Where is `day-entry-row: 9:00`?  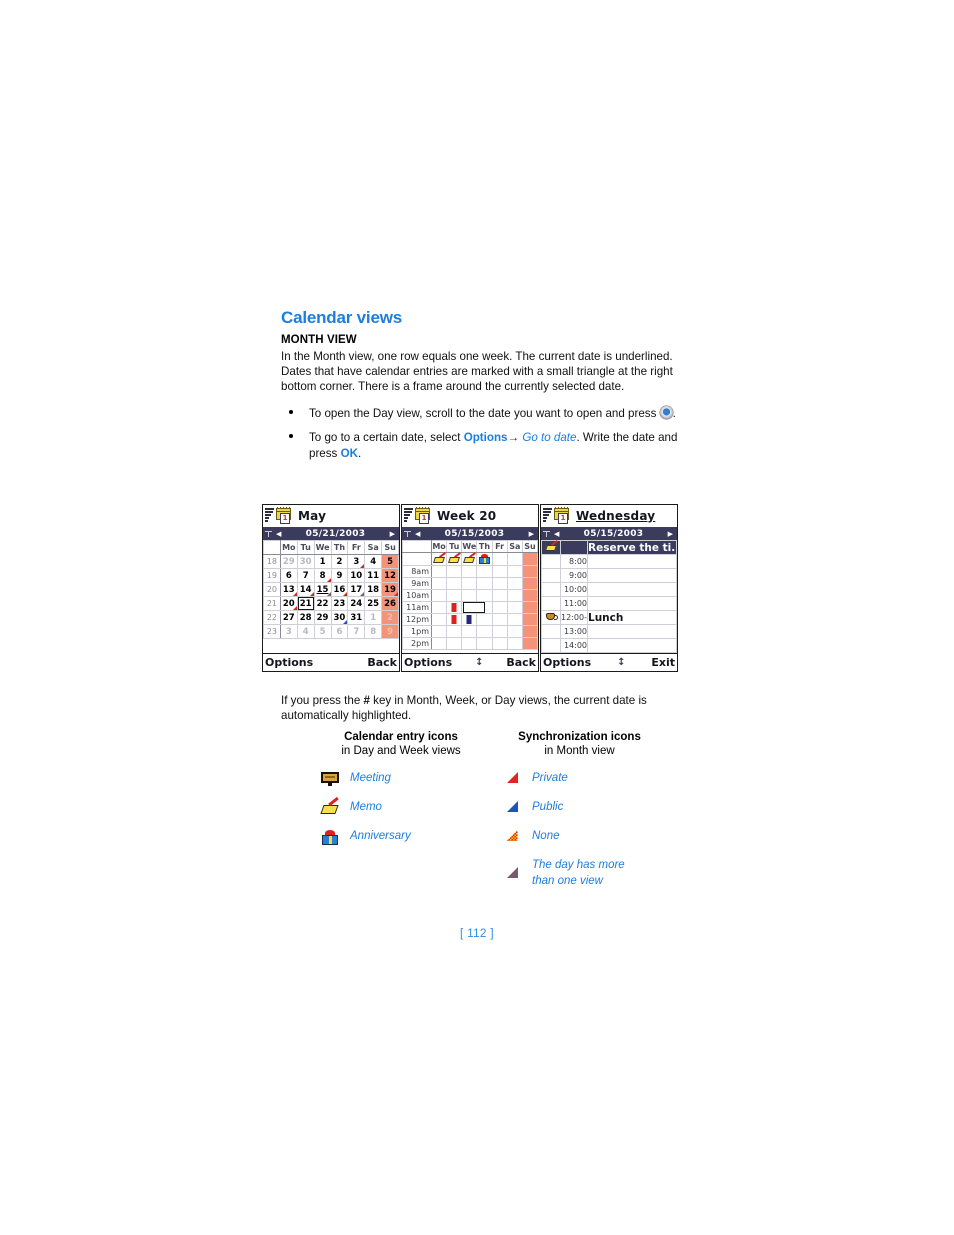 day-entry-row: 9:00 is located at coordinates (609, 575).